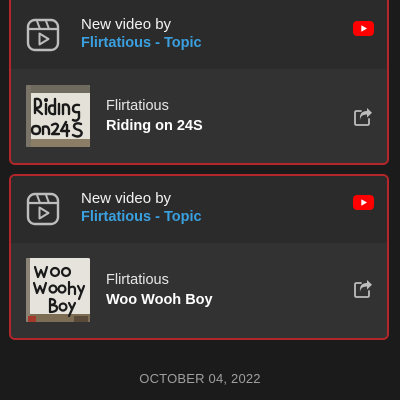 The image size is (400, 400). What do you see at coordinates (154, 126) in the screenshot?
I see `video-title: Riding on 24S` at bounding box center [154, 126].